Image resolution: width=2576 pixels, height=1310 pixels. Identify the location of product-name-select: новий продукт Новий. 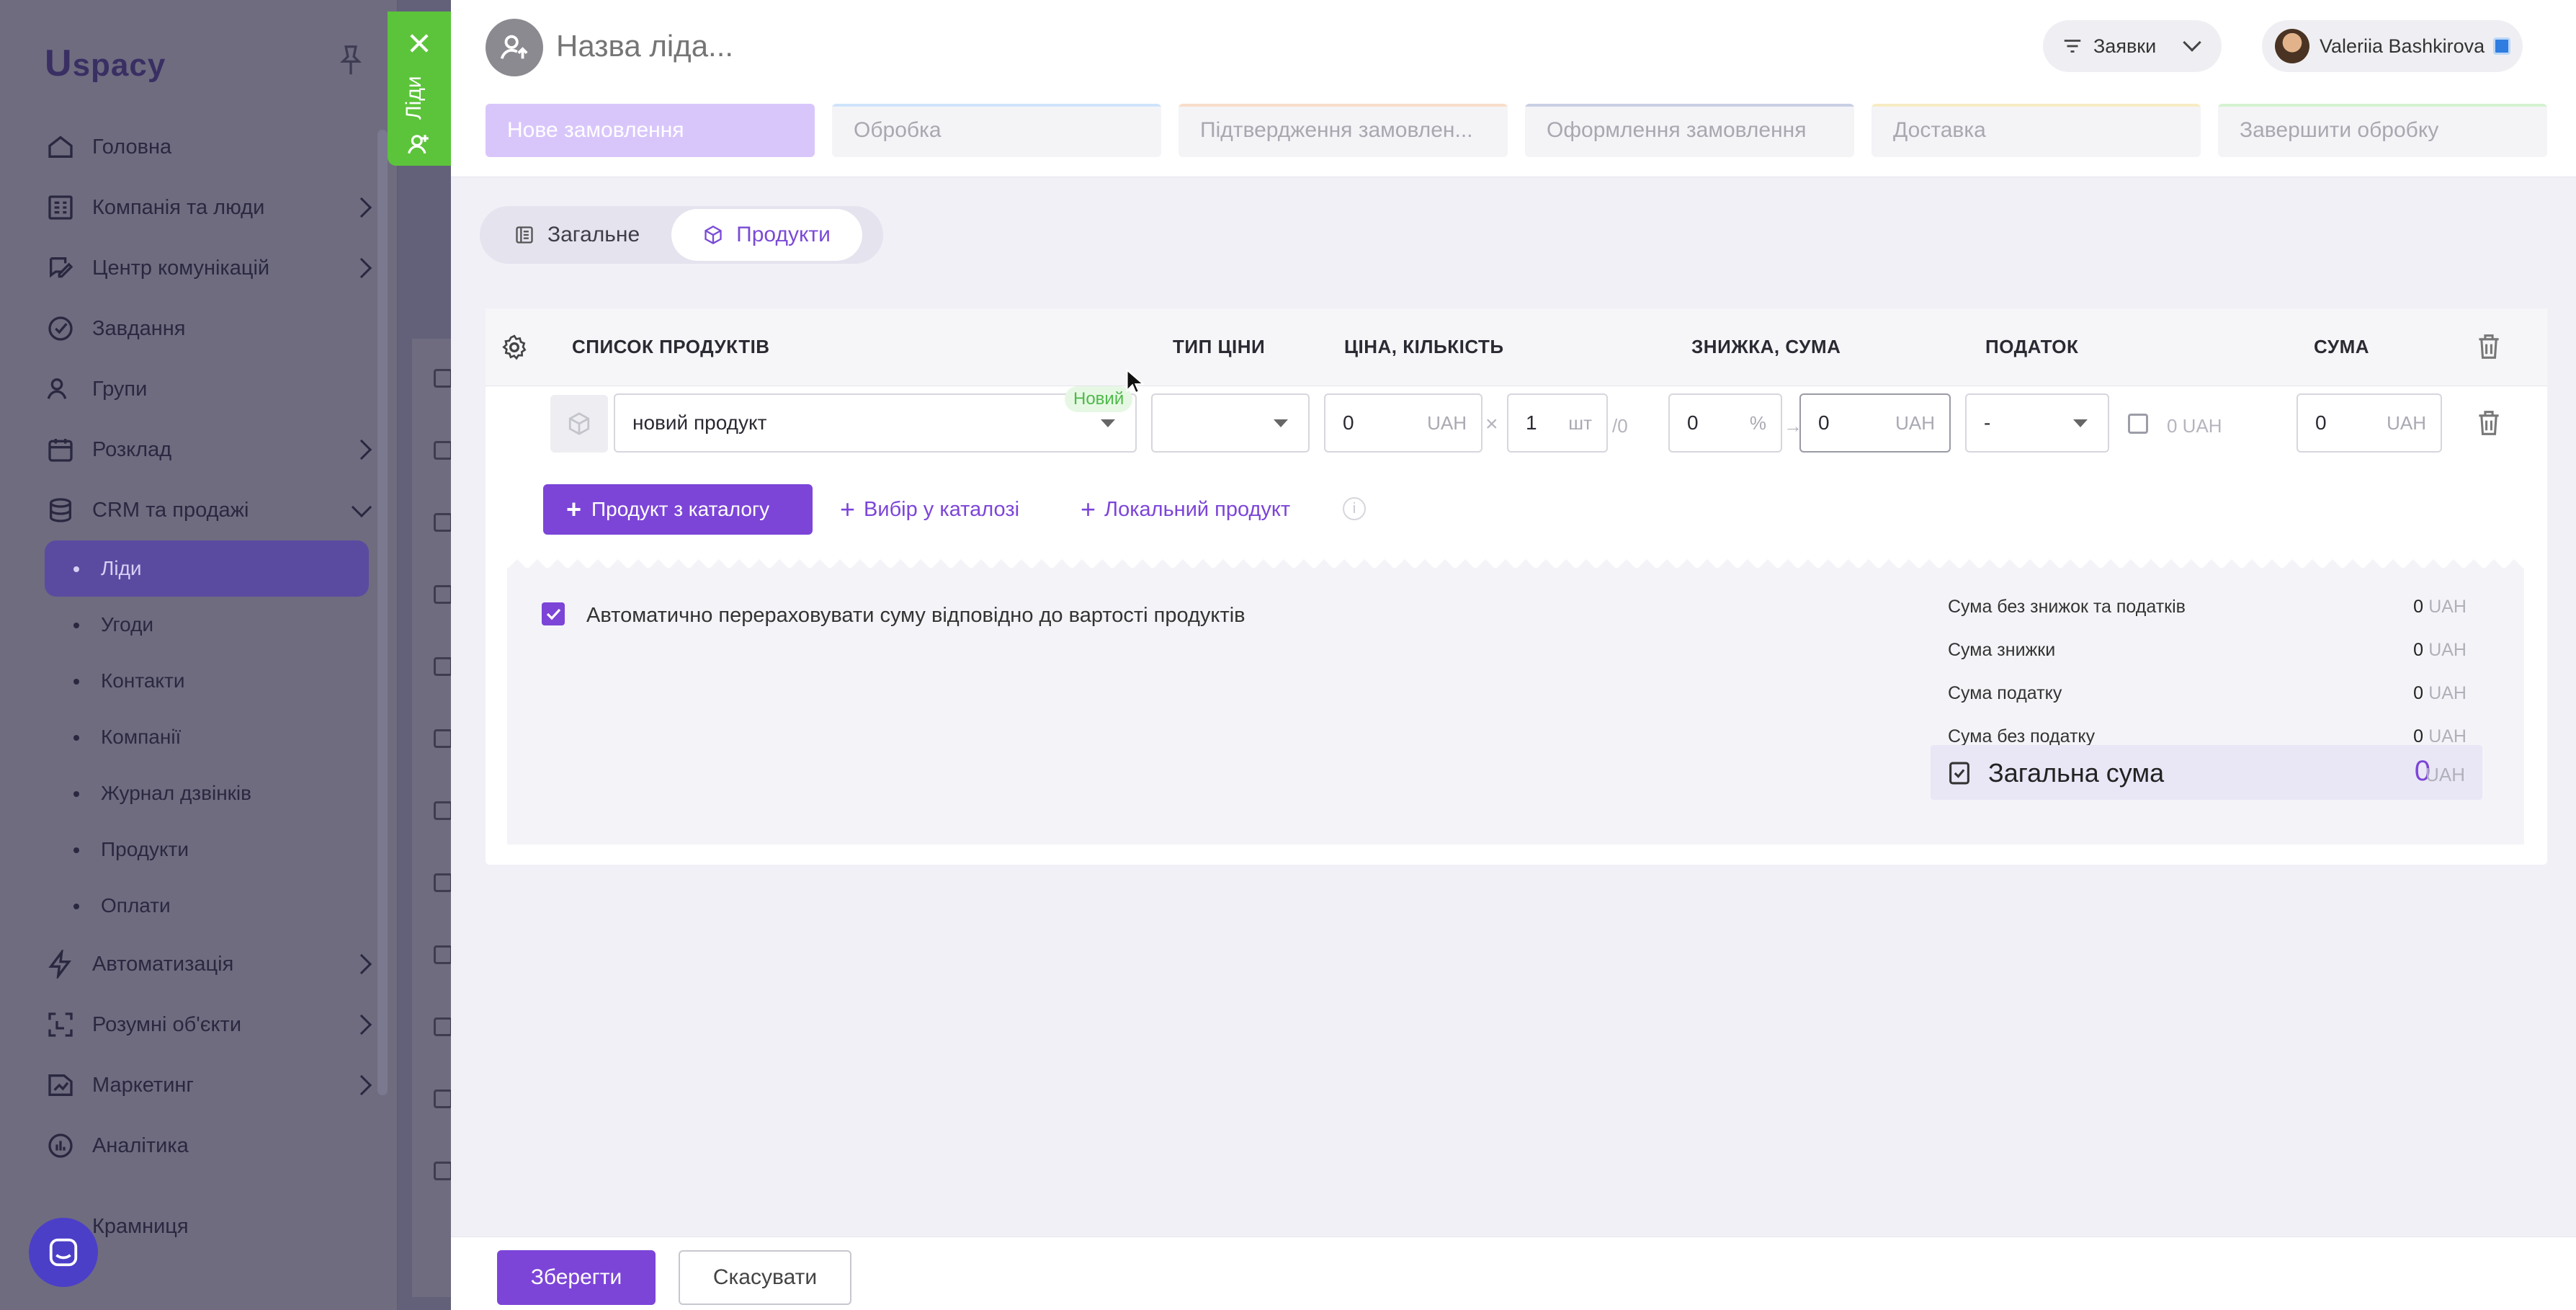
(875, 419).